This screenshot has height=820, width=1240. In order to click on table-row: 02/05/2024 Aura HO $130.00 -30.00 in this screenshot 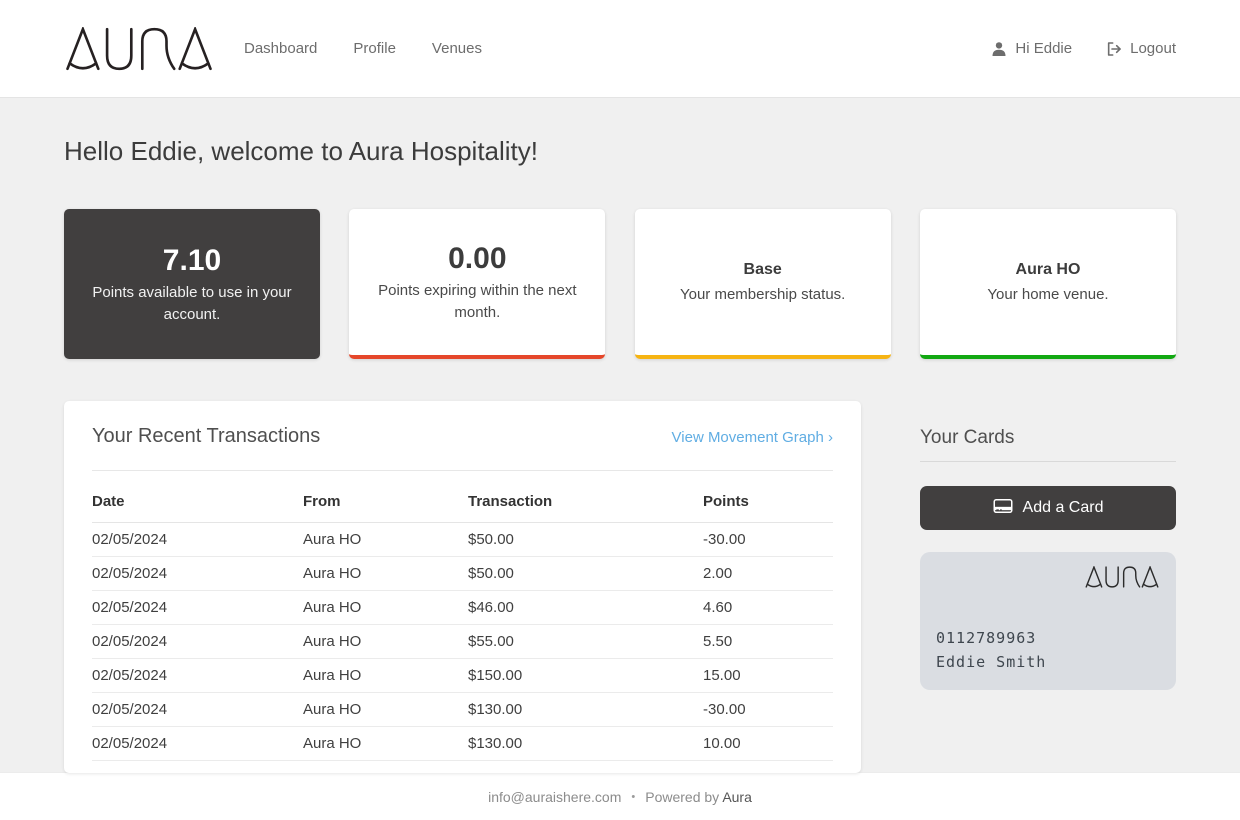, I will do `click(462, 709)`.